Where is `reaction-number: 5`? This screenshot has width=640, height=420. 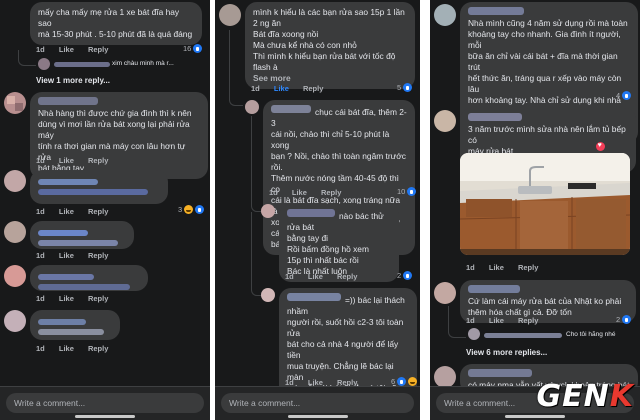 reaction-number: 5 is located at coordinates (399, 87).